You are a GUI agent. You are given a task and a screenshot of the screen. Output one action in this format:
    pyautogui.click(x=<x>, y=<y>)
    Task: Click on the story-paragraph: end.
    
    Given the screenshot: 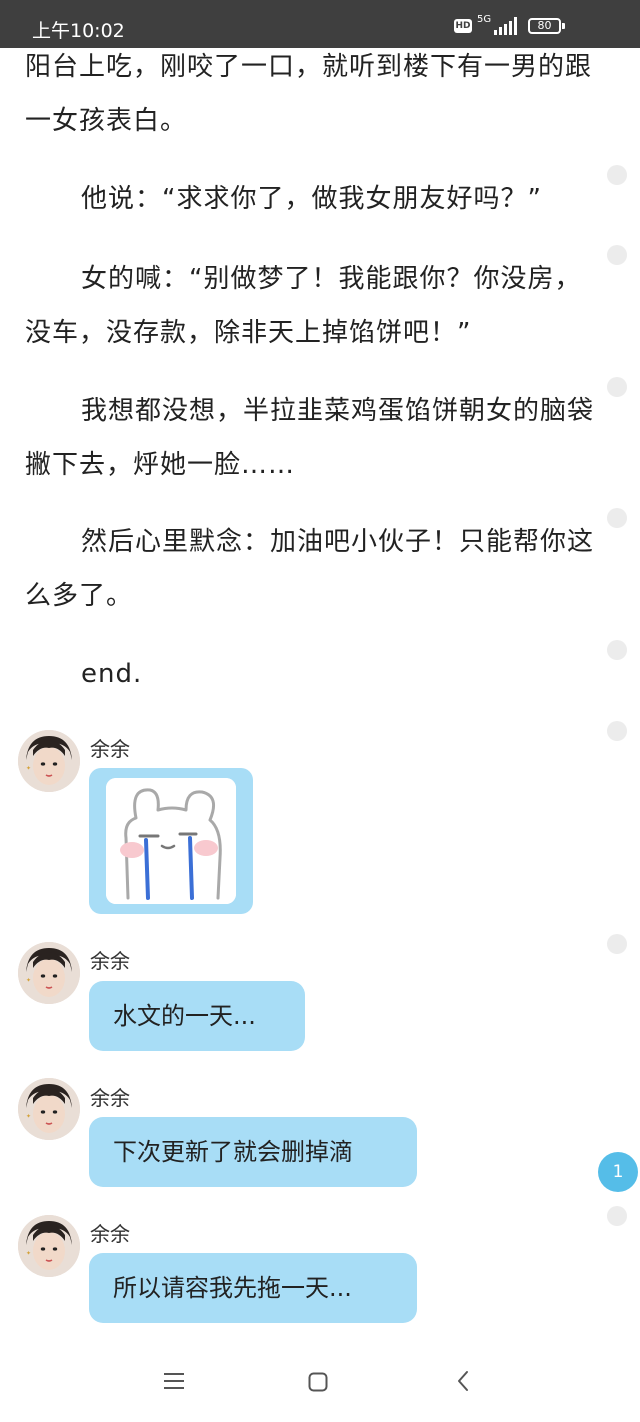 What is the action you would take?
    pyautogui.click(x=112, y=674)
    